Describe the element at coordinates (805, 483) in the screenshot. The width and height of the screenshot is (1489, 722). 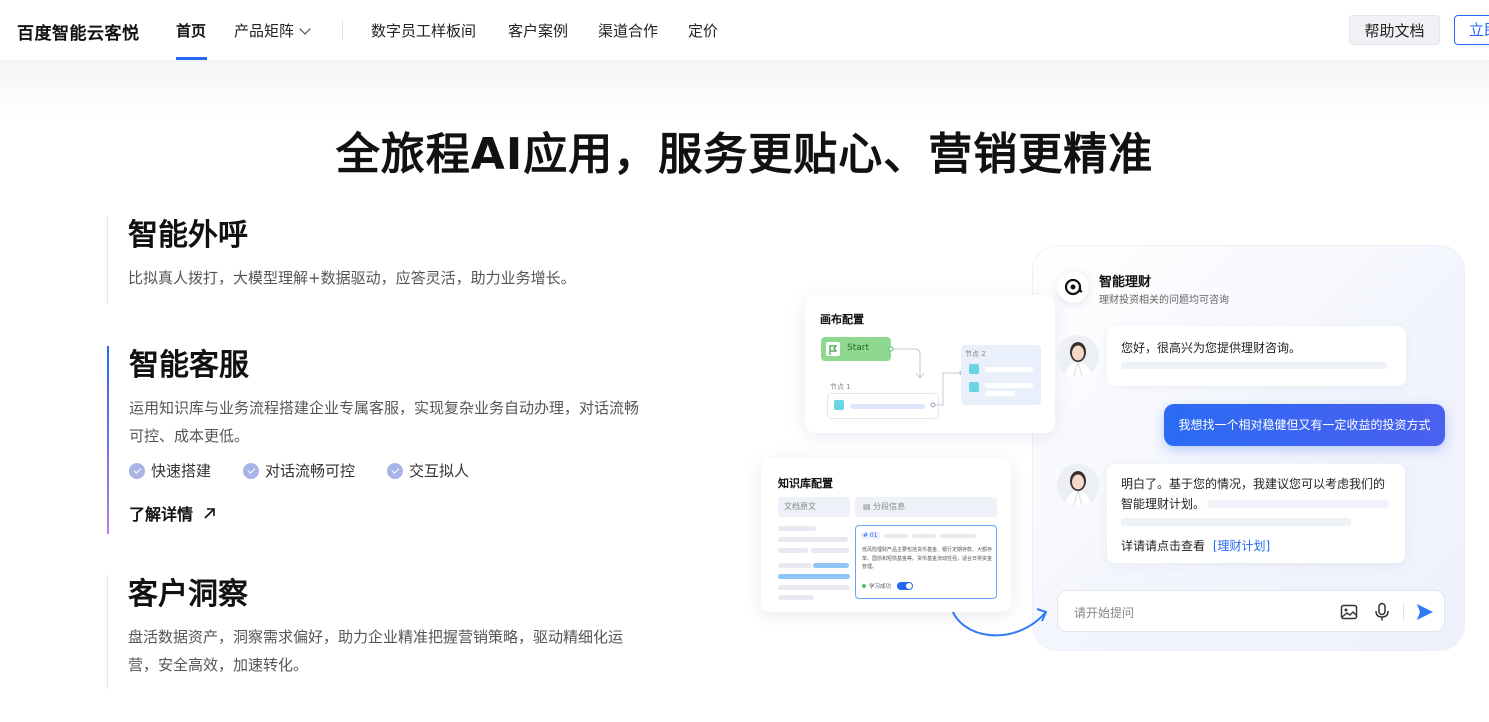
I see `card-title: 知识库配置` at that location.